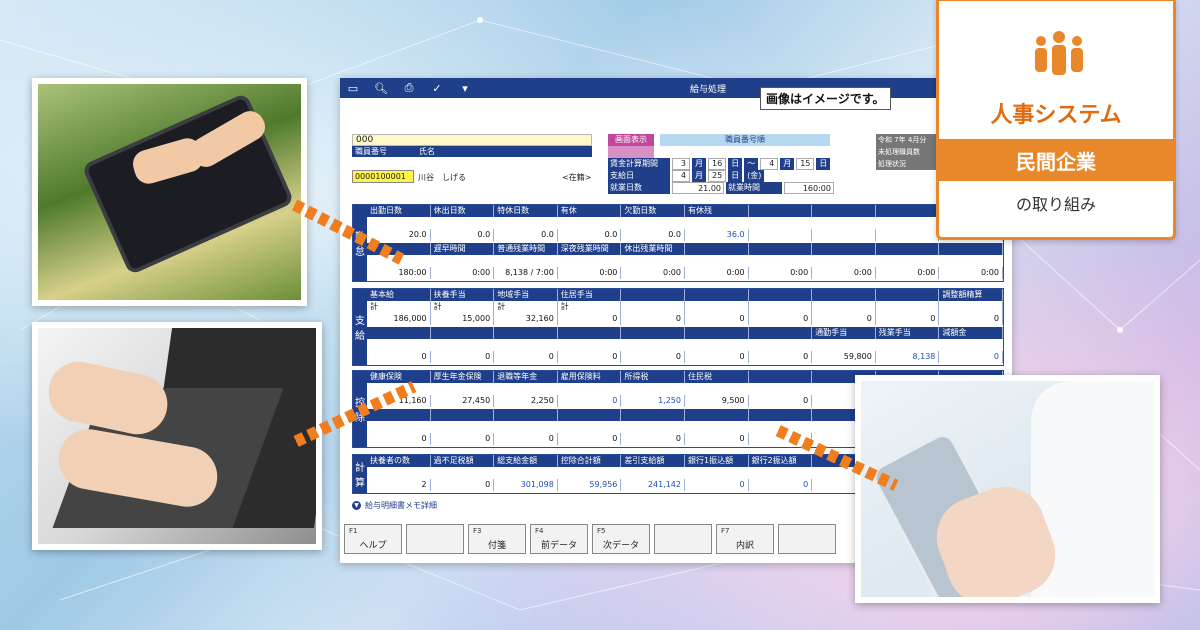 Image resolution: width=1200 pixels, height=630 pixels. What do you see at coordinates (437, 88) in the screenshot?
I see `tool-icon: ✓` at bounding box center [437, 88].